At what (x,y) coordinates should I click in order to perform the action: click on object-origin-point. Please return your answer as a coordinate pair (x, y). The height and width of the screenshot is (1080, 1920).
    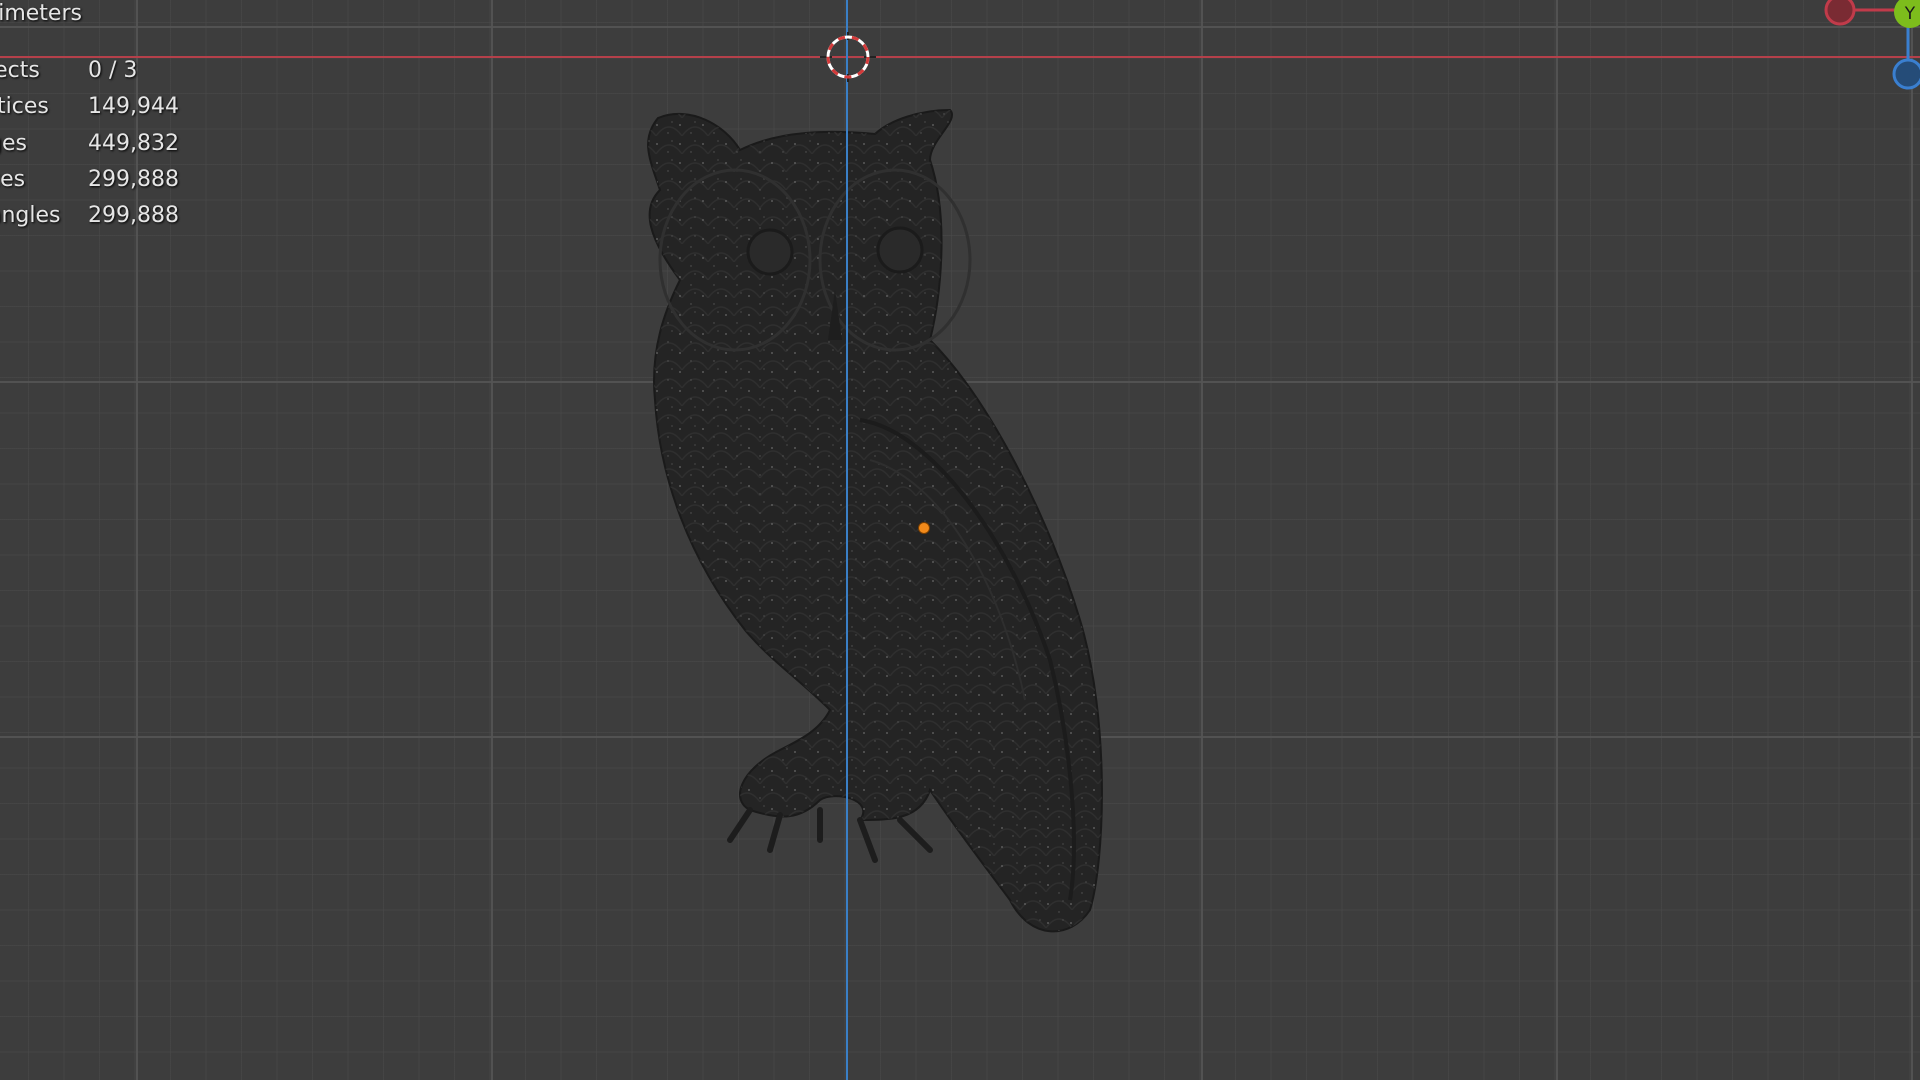
    Looking at the image, I should click on (924, 528).